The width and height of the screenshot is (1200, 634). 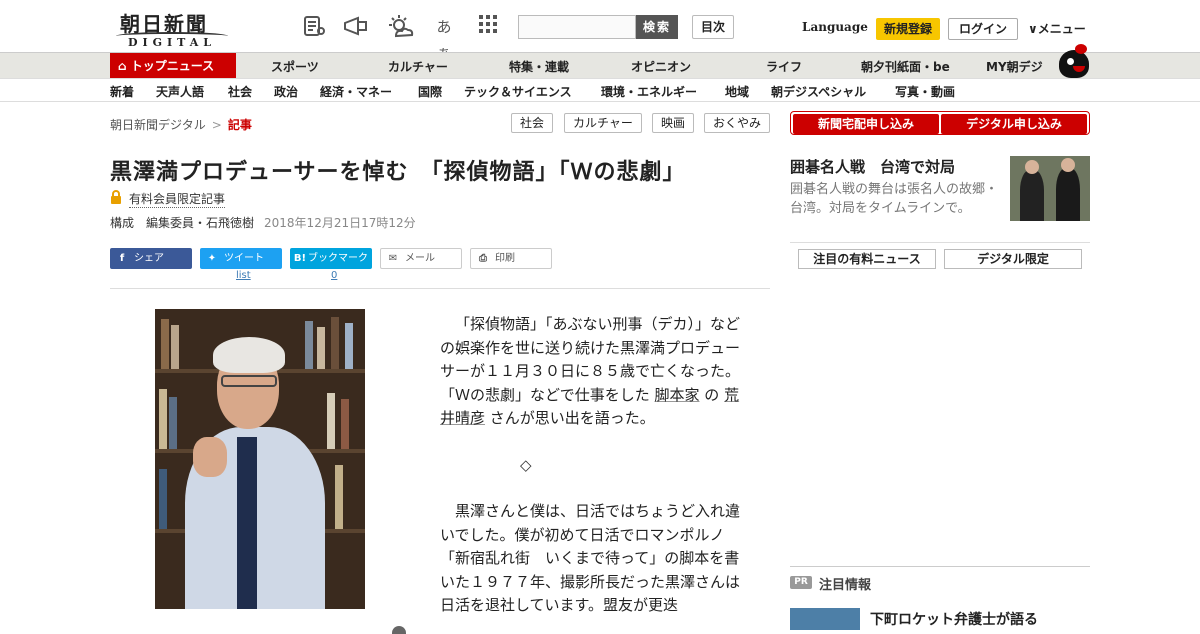 What do you see at coordinates (440, 288) in the screenshot?
I see `divider` at bounding box center [440, 288].